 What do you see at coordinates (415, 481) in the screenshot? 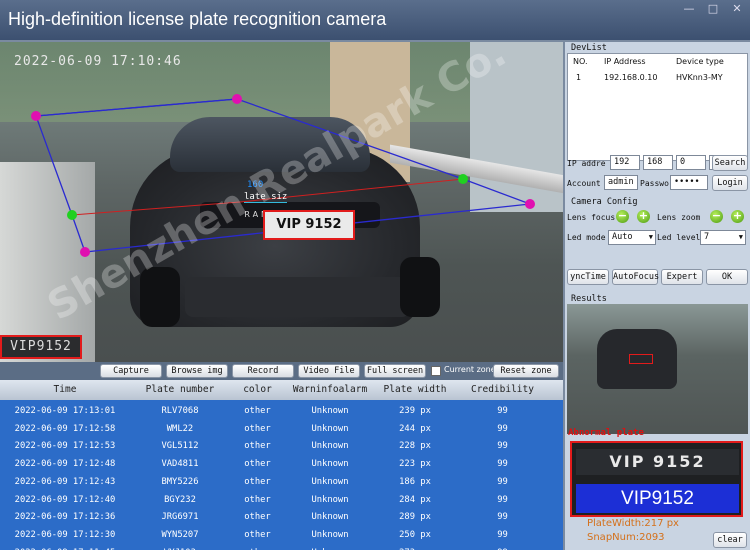
I see `table-cell: 186 px` at bounding box center [415, 481].